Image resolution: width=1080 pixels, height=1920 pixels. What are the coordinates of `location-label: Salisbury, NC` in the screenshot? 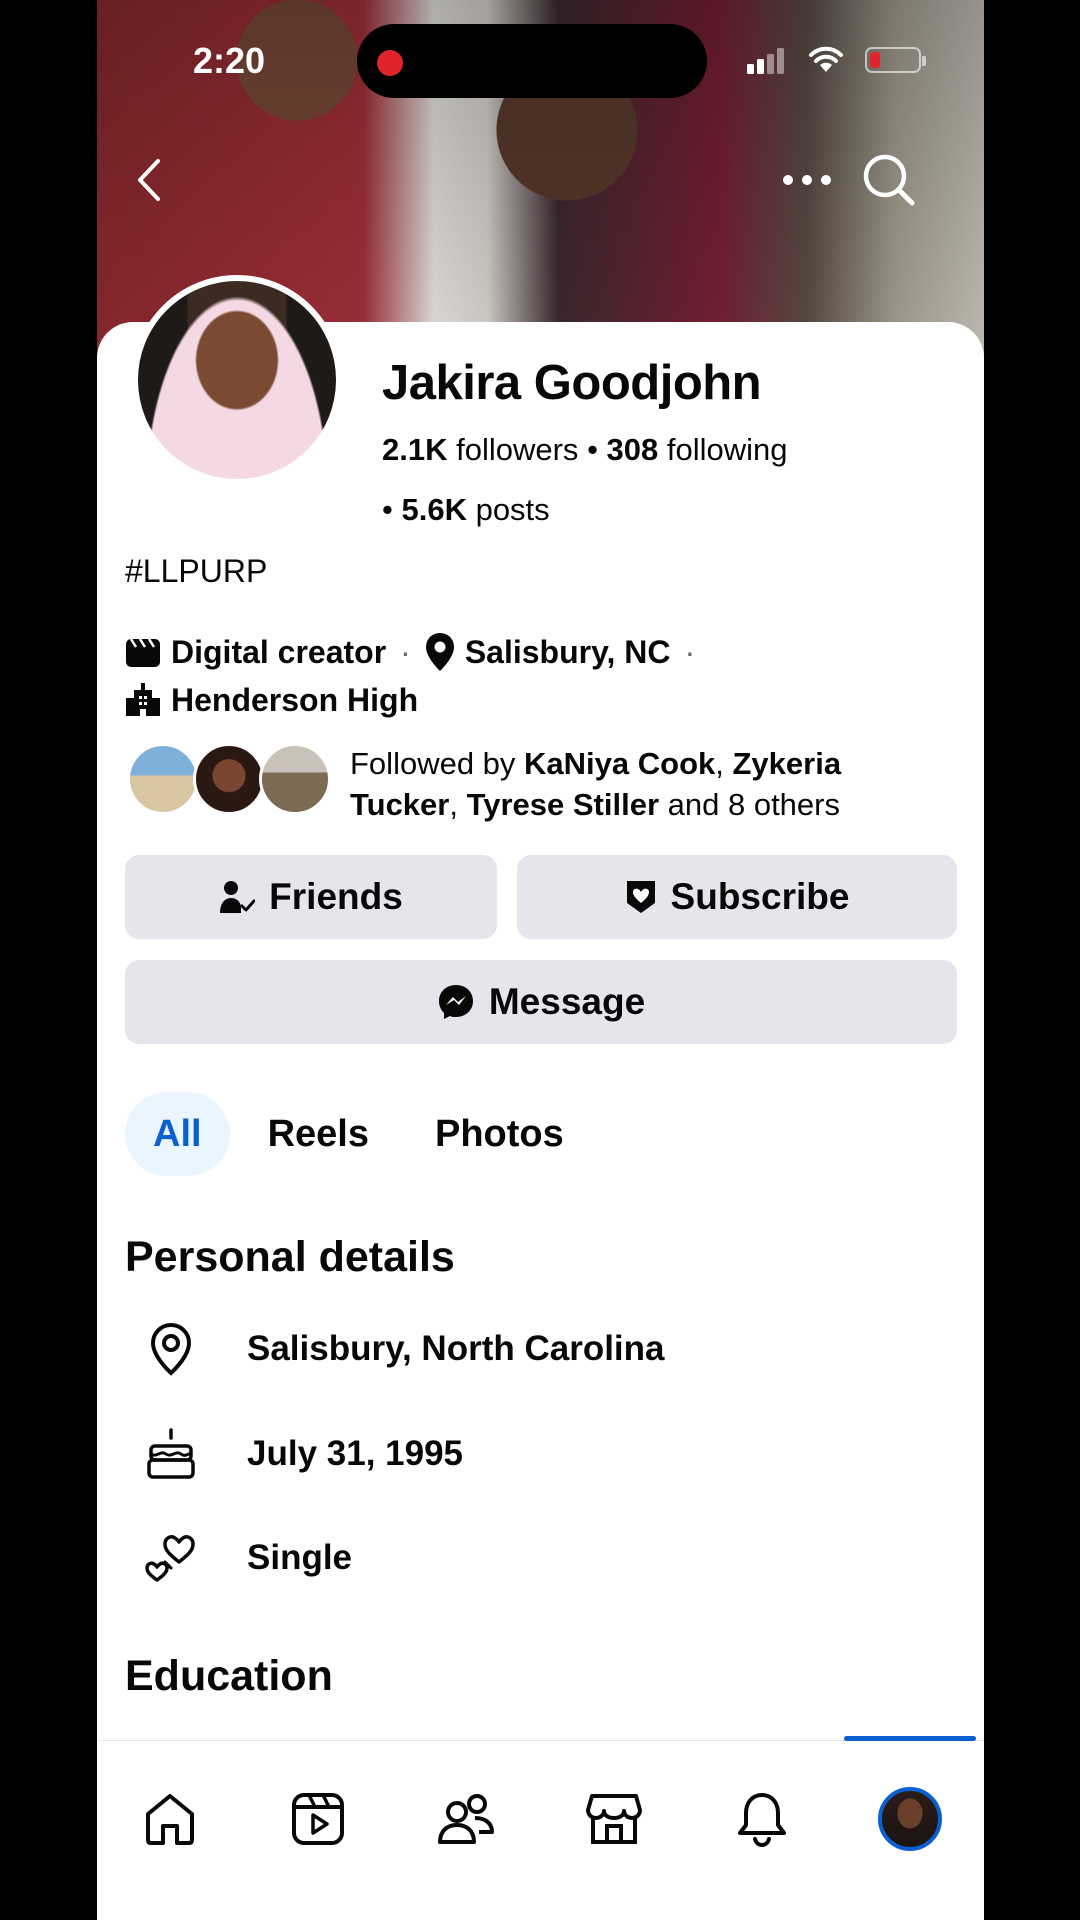 It's located at (567, 652).